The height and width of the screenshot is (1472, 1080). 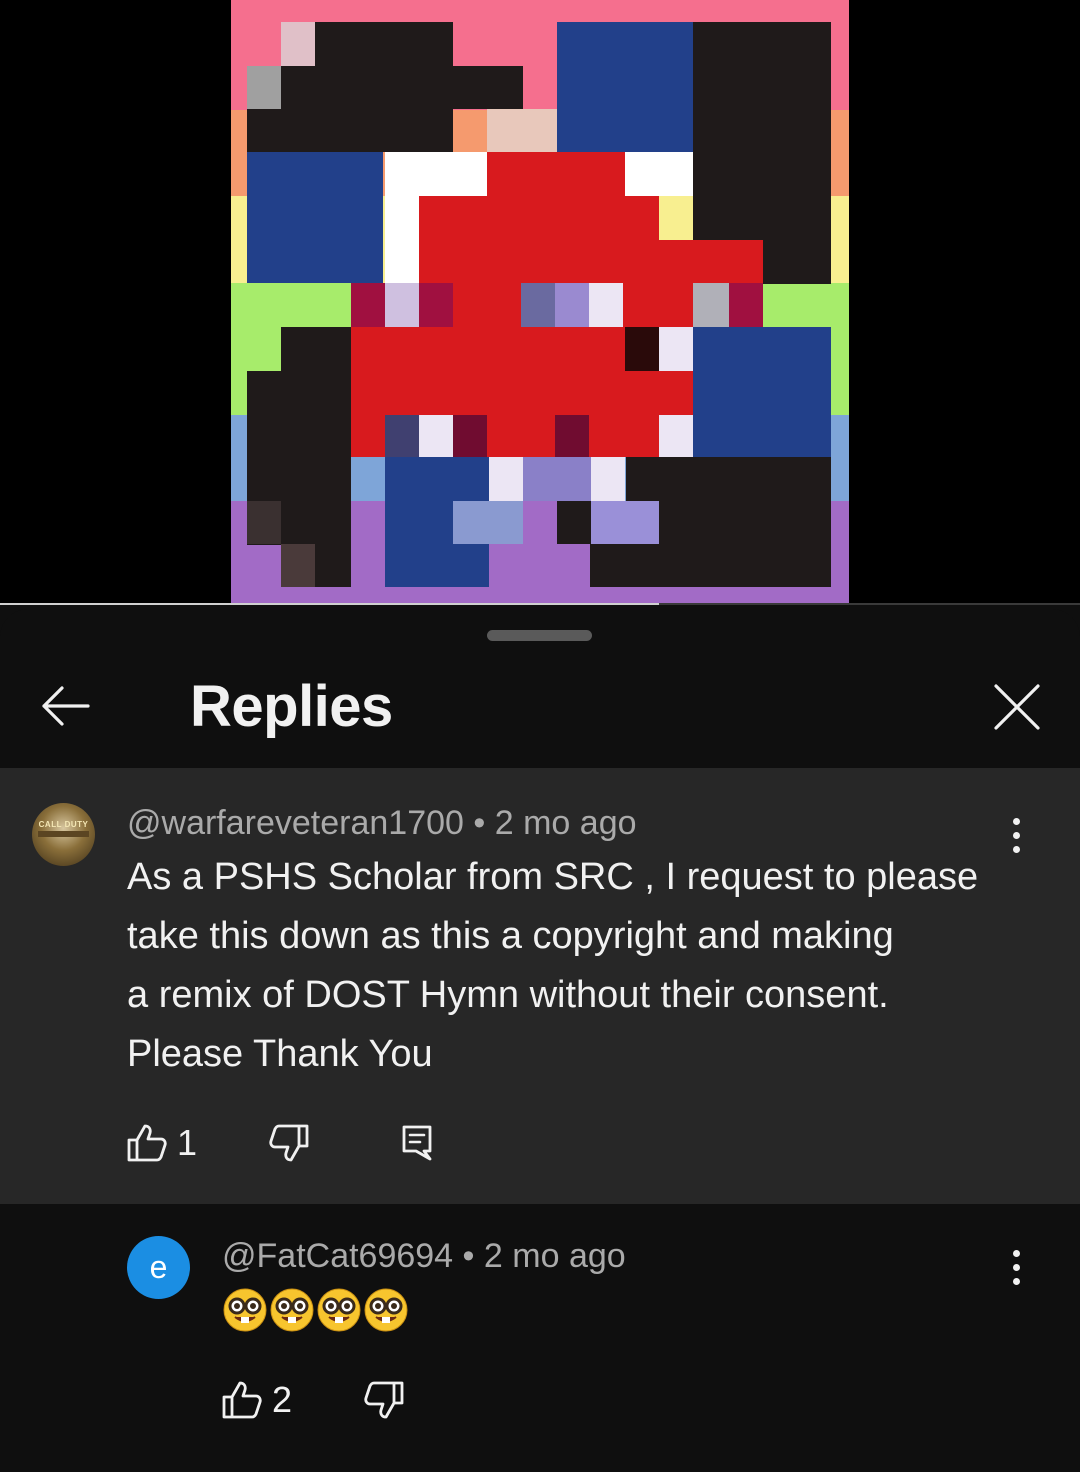 I want to click on back-button, so click(x=65, y=706).